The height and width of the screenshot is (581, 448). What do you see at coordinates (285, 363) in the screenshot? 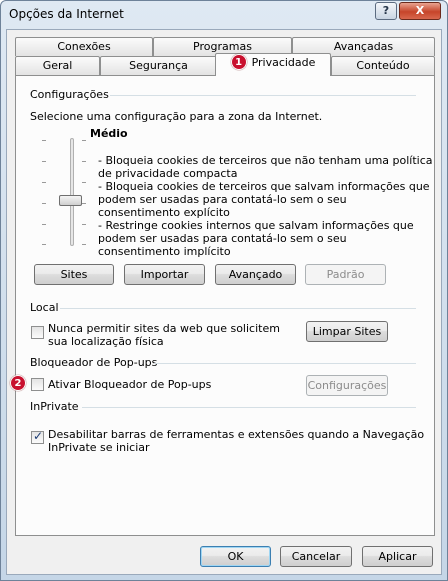
I see `popup-divider` at bounding box center [285, 363].